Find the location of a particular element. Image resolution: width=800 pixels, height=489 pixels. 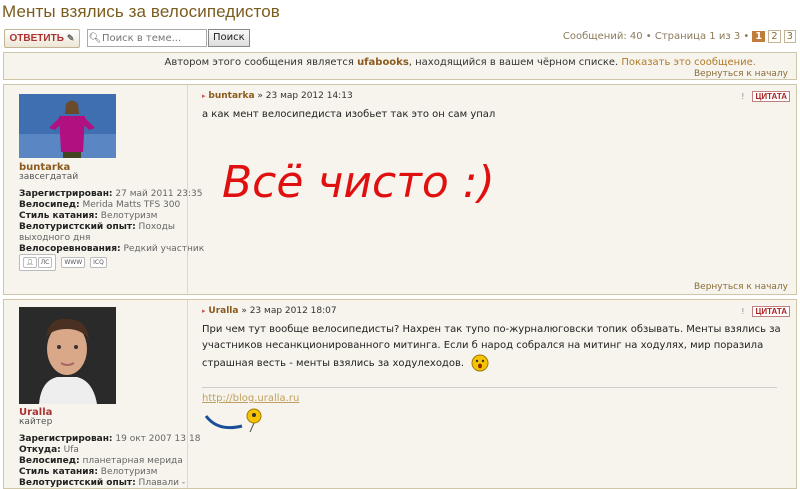

post-header: ▸ buntarka » 23 мар 2012 14:13 is located at coordinates (277, 96).